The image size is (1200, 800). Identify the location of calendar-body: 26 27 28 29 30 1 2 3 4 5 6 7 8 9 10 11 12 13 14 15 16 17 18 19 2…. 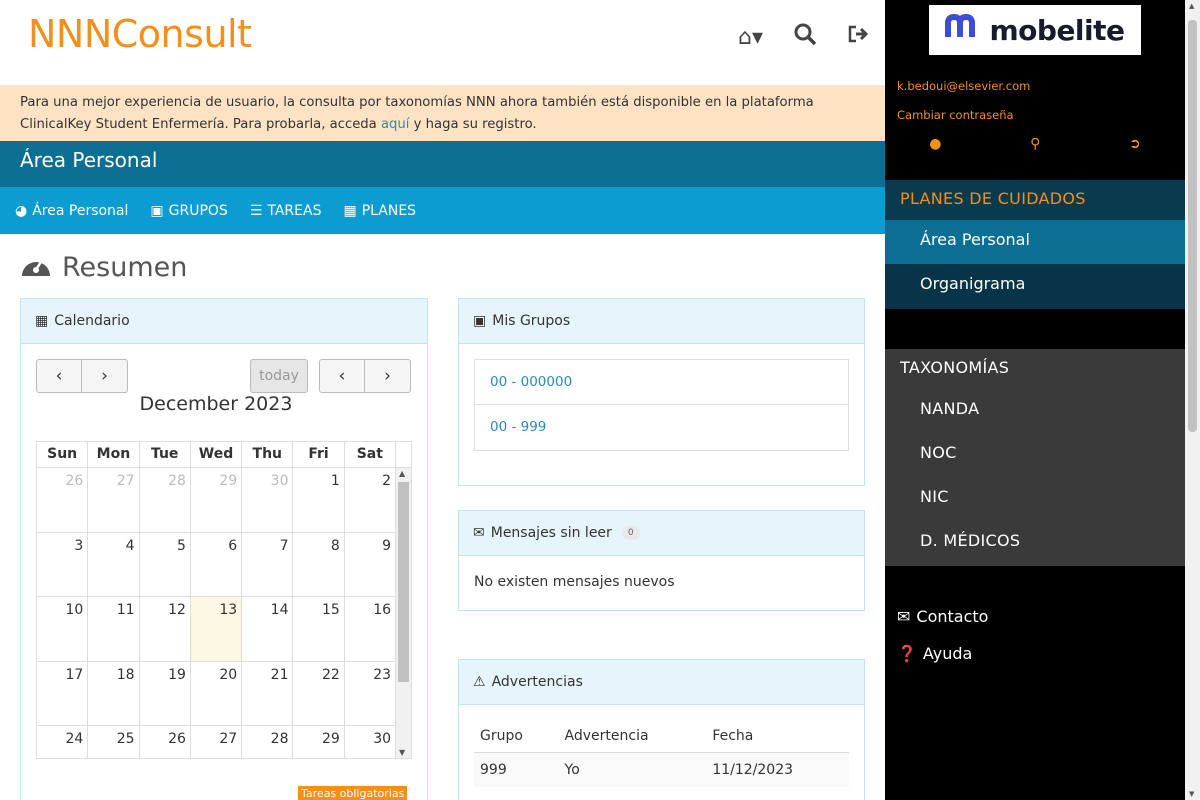
(224, 613).